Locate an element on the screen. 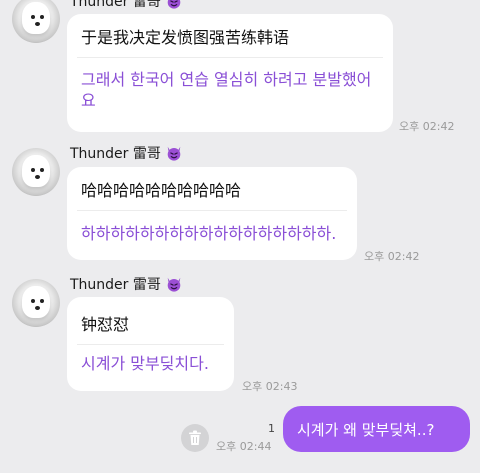 Image resolution: width=480 pixels, height=473 pixels. outgoing-message-bubble: 시계가 왜 맞부딪쳐..? is located at coordinates (376, 429).